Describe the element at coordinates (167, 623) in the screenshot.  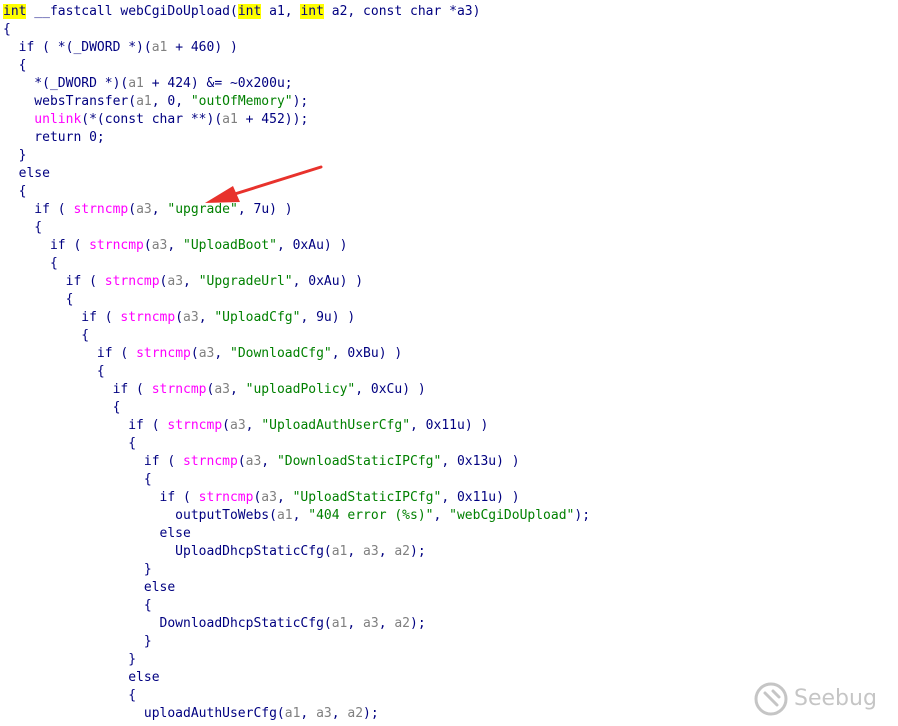
I see `code-token: DownloadDhcpStaticCfg(` at that location.